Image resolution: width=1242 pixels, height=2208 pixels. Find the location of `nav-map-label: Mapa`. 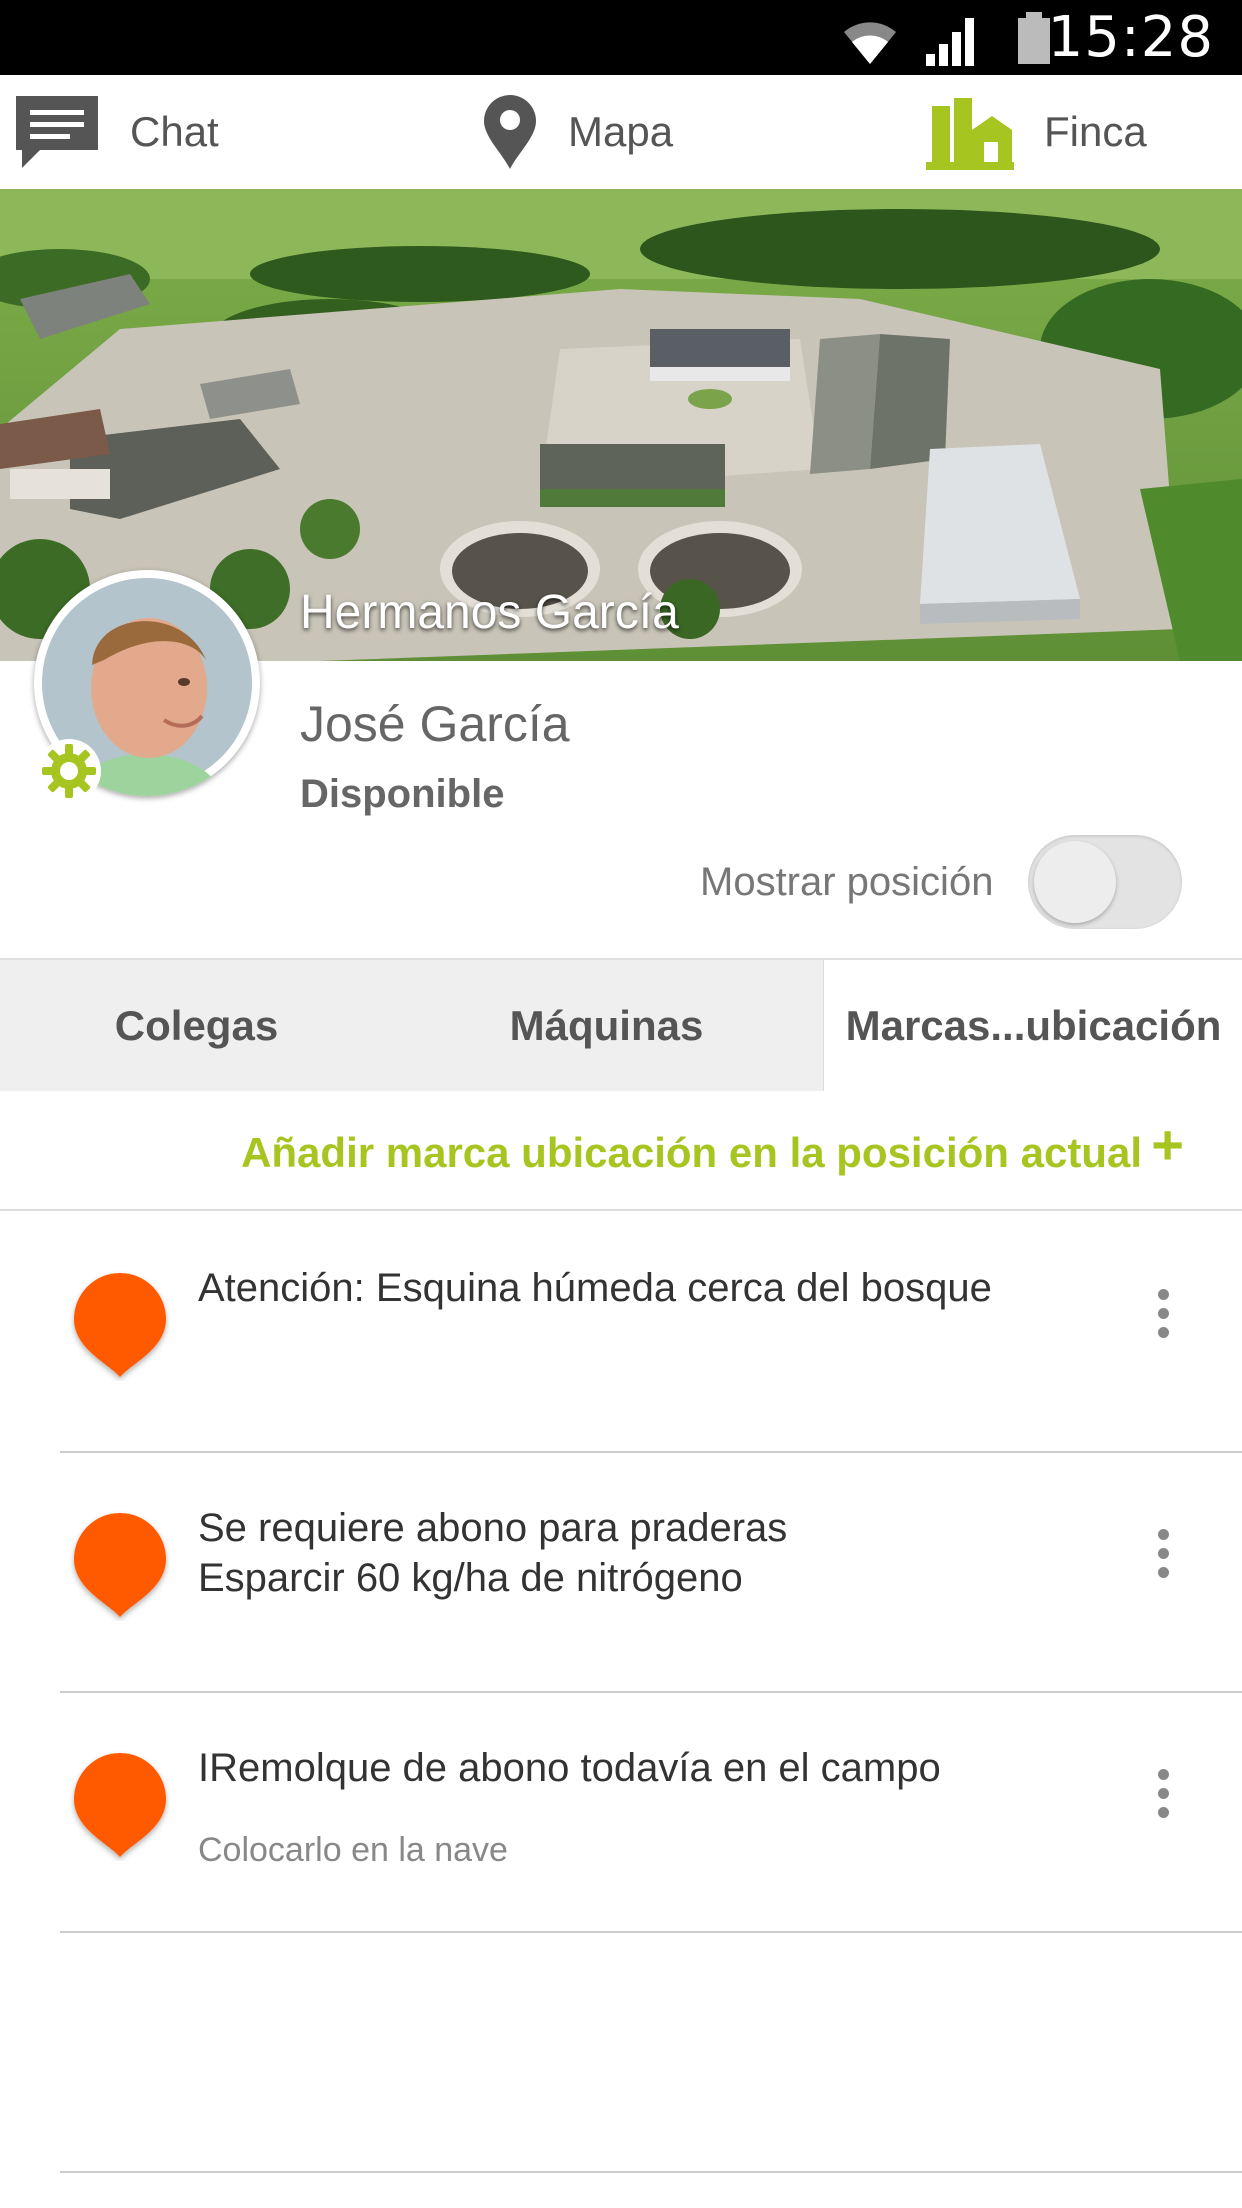

nav-map-label: Mapa is located at coordinates (621, 131).